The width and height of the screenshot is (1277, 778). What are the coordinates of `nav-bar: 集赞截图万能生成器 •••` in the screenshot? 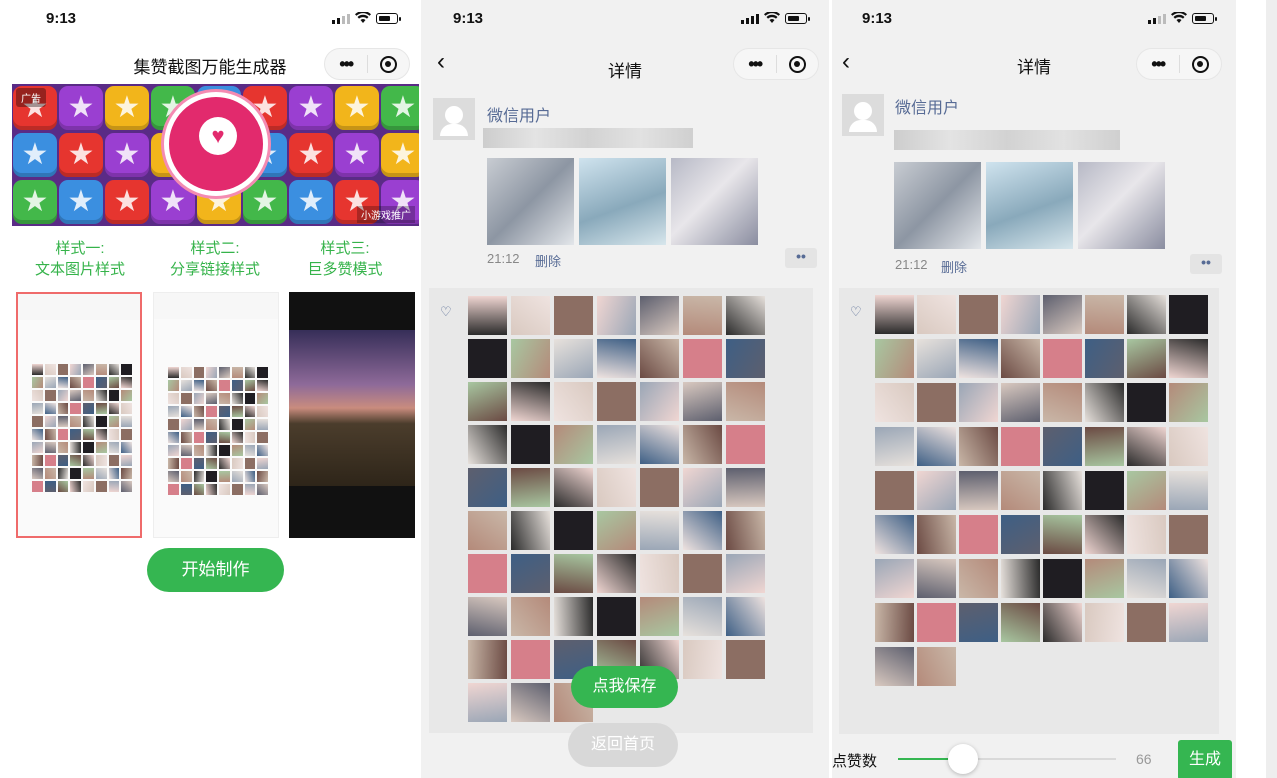 It's located at (210, 63).